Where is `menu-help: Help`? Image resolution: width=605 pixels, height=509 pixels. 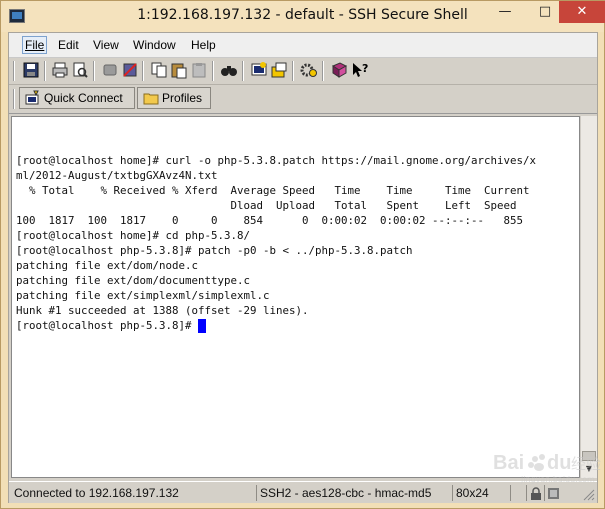 menu-help: Help is located at coordinates (203, 45).